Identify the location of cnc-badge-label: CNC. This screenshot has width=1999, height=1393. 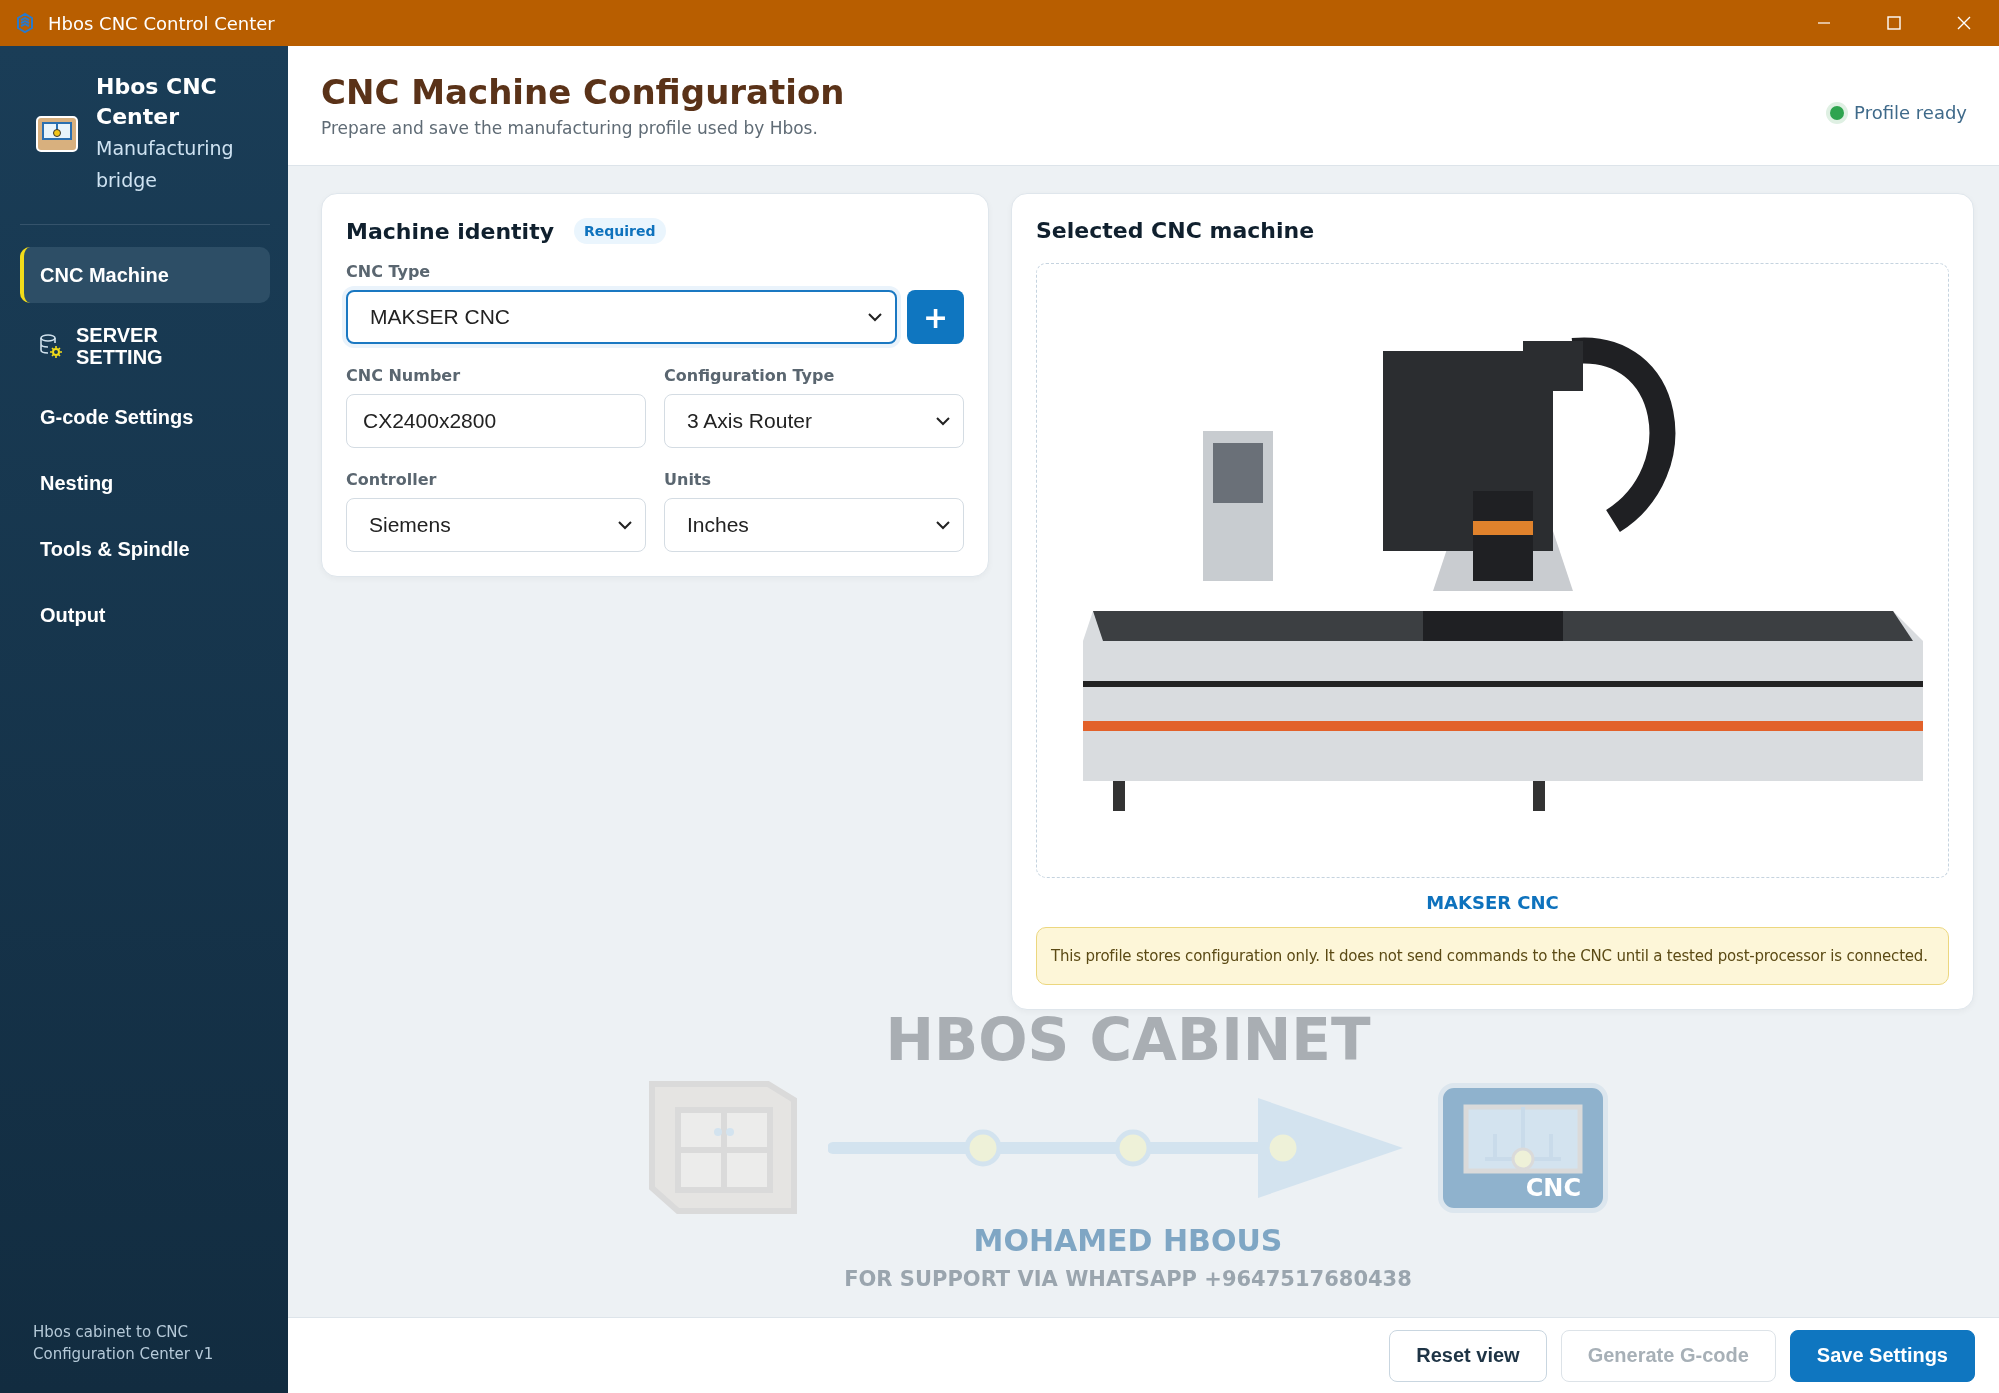
(1553, 1187).